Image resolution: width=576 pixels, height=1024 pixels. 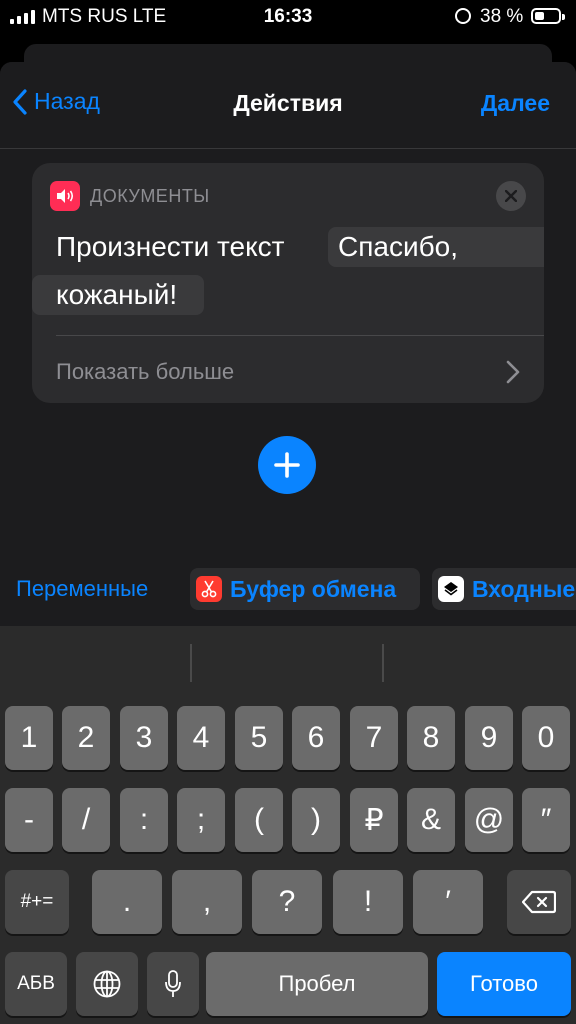 I want to click on key-at: @, so click(x=489, y=820).